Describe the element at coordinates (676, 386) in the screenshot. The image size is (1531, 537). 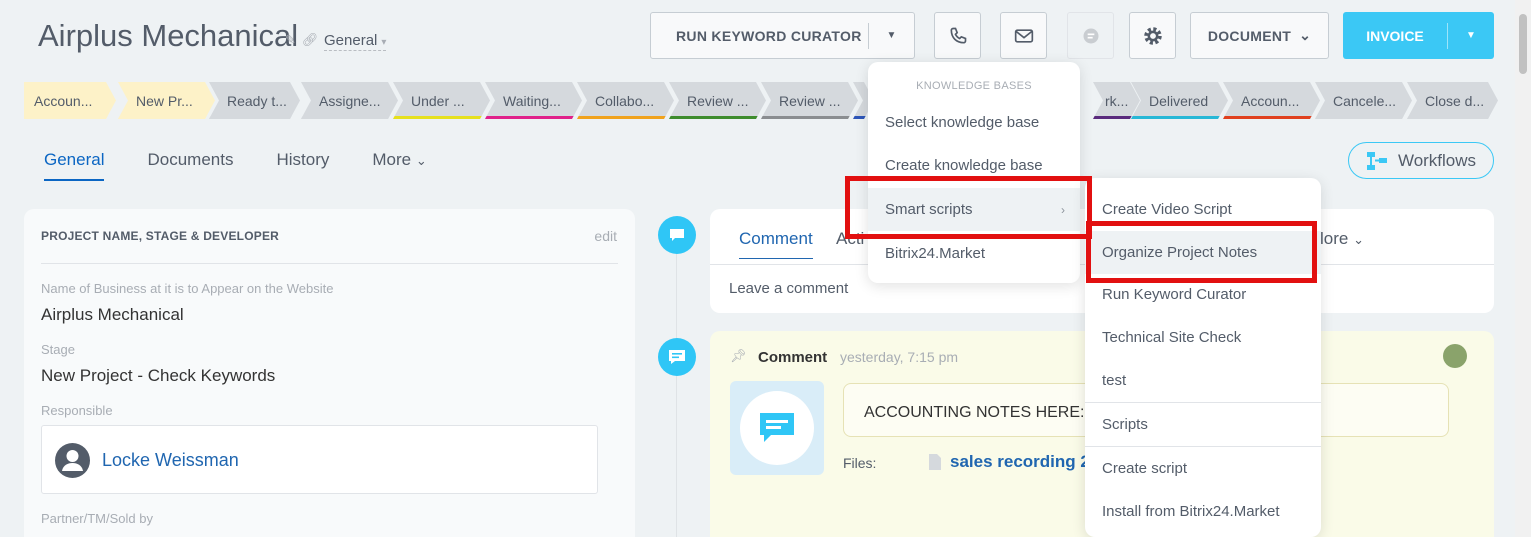
I see `timeline-line` at that location.